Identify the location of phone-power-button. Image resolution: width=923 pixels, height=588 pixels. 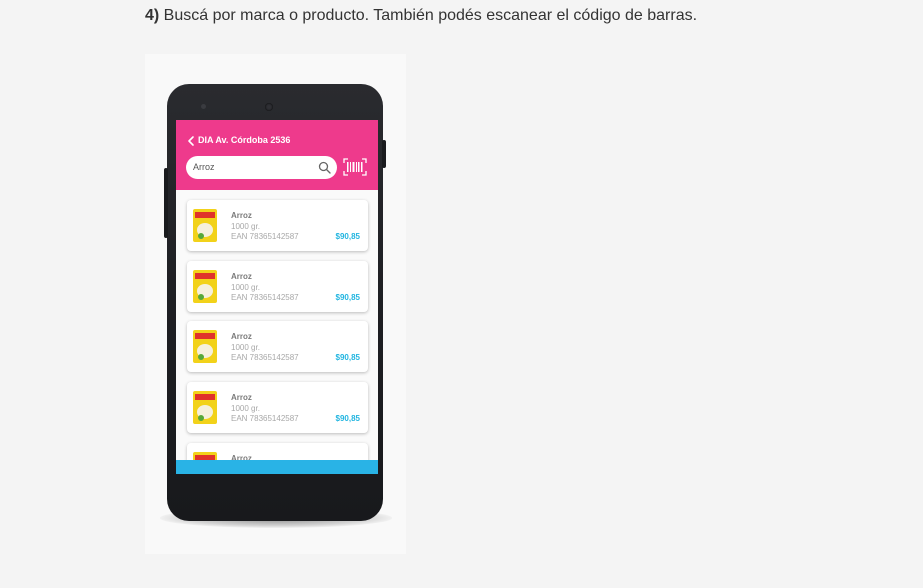
(384, 154).